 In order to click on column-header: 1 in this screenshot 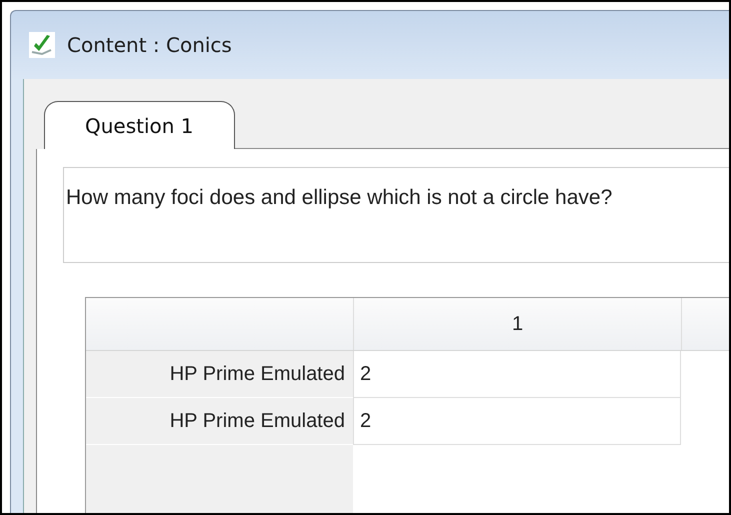, I will do `click(518, 324)`.